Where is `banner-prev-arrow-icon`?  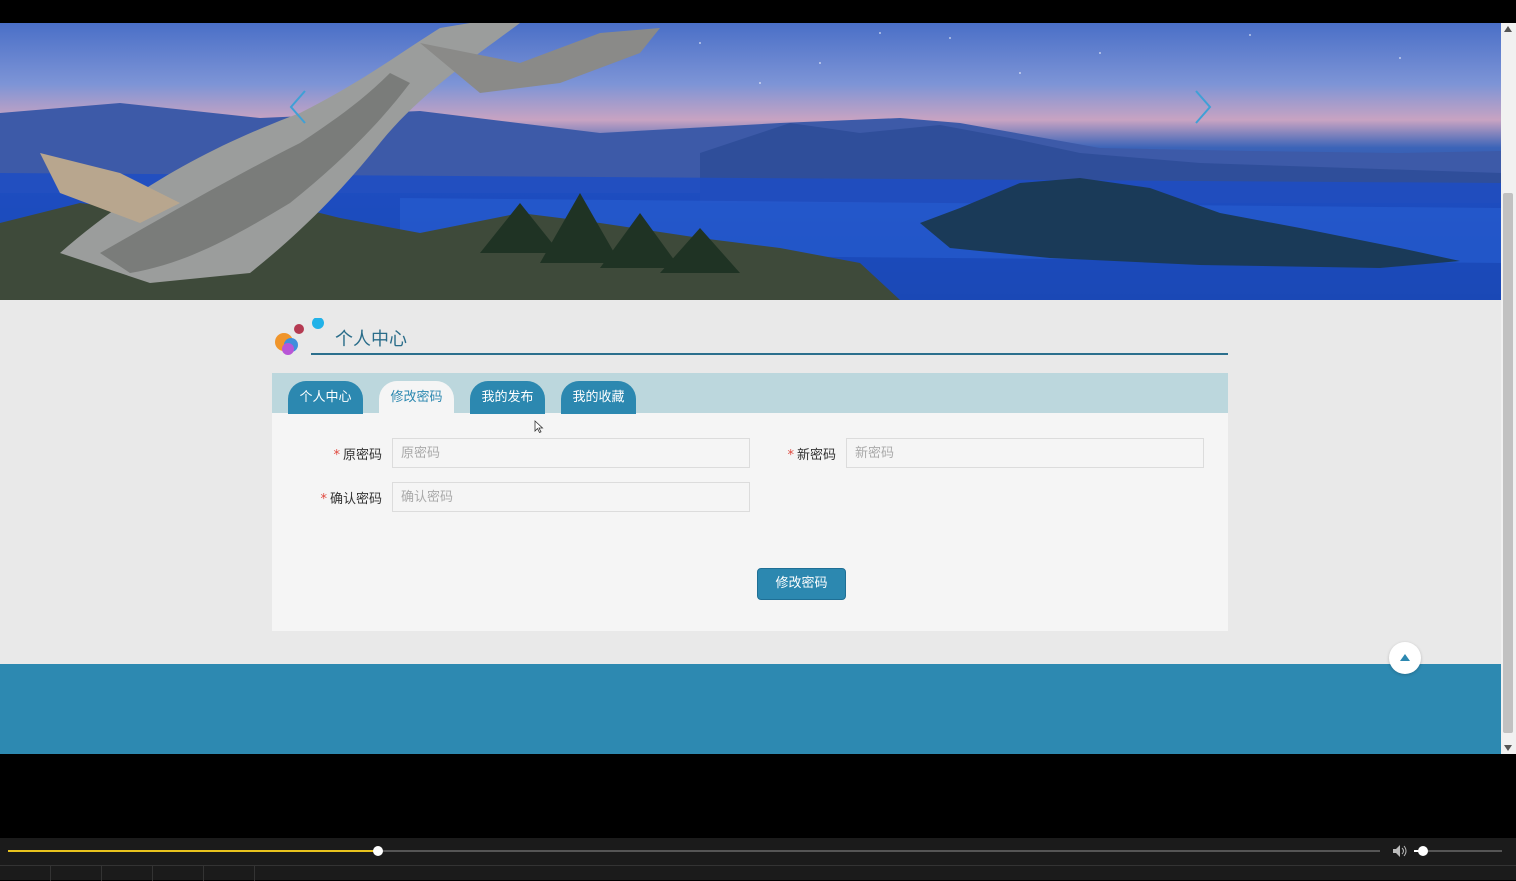
banner-prev-arrow-icon is located at coordinates (300, 107).